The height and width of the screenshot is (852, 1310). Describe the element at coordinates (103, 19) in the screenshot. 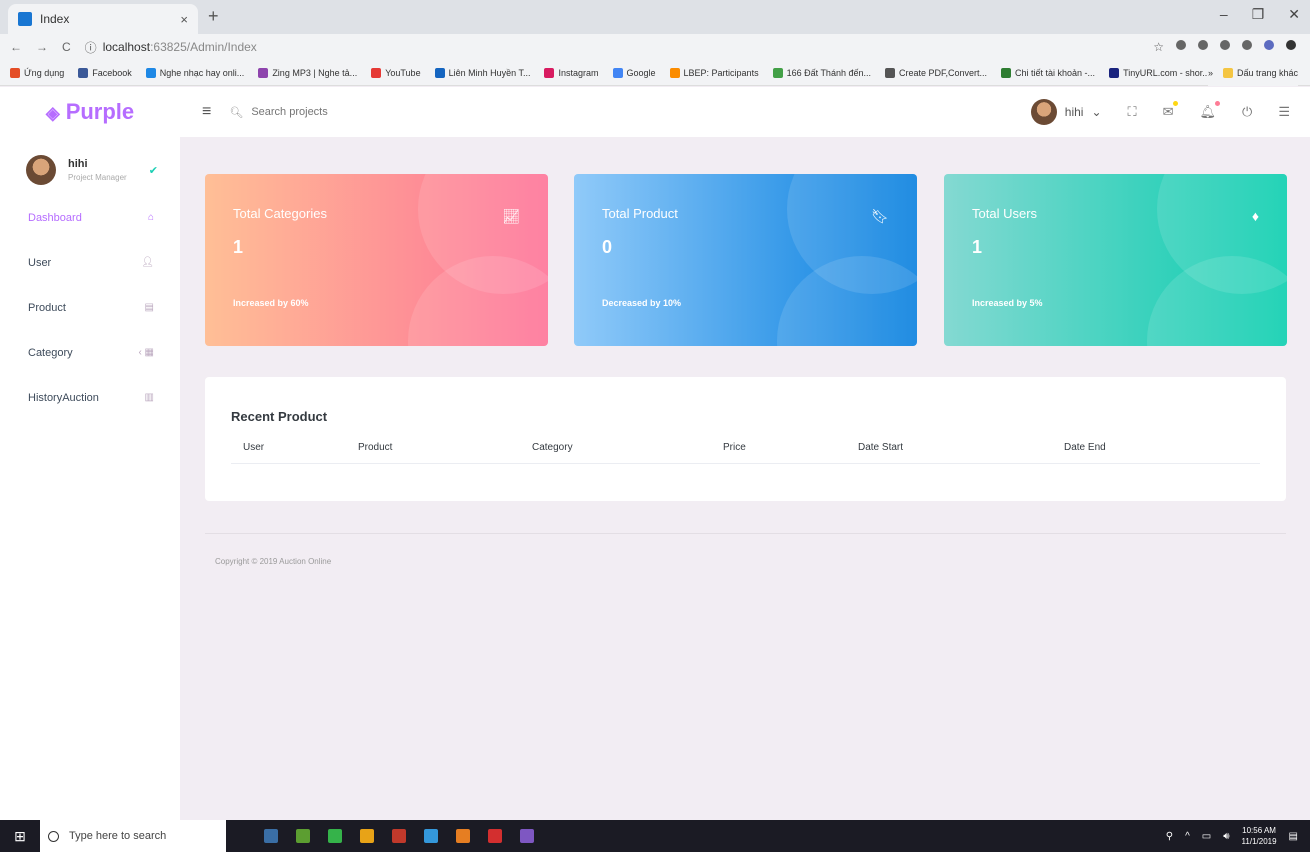

I see `browser-tab: Index ×` at that location.